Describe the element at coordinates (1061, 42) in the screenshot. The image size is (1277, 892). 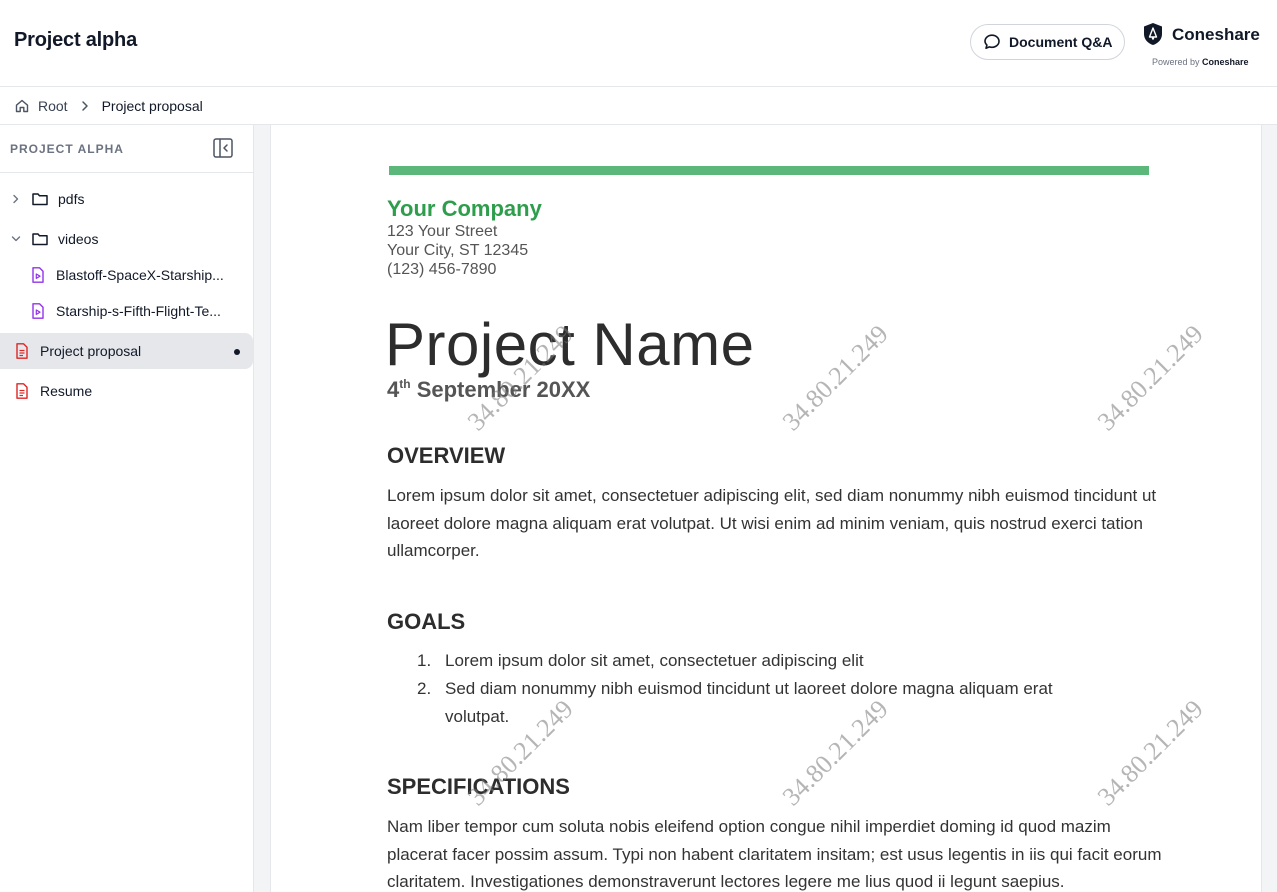
I see `document-qa-label: Document Q&A` at that location.